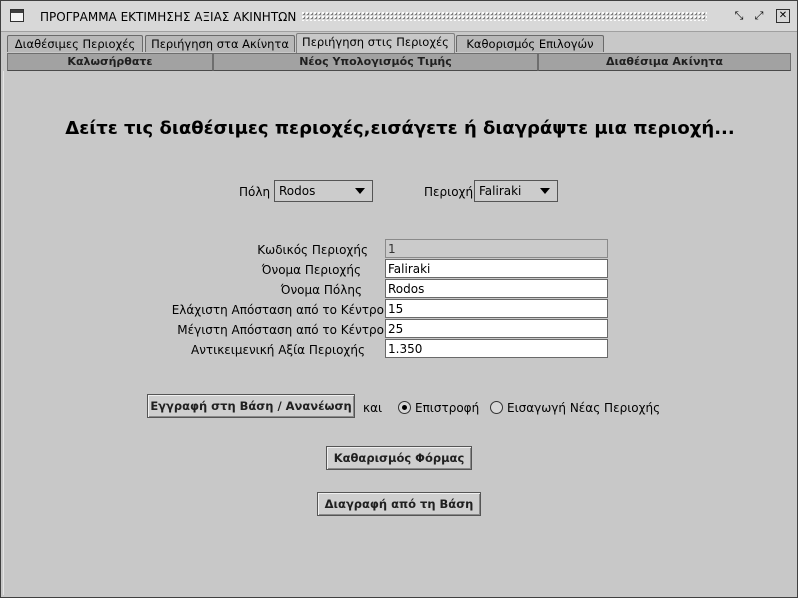 This screenshot has width=800, height=614. Describe the element at coordinates (399, 458) in the screenshot. I see `clear-form-button: Καθαρισμός Φόρμας` at that location.